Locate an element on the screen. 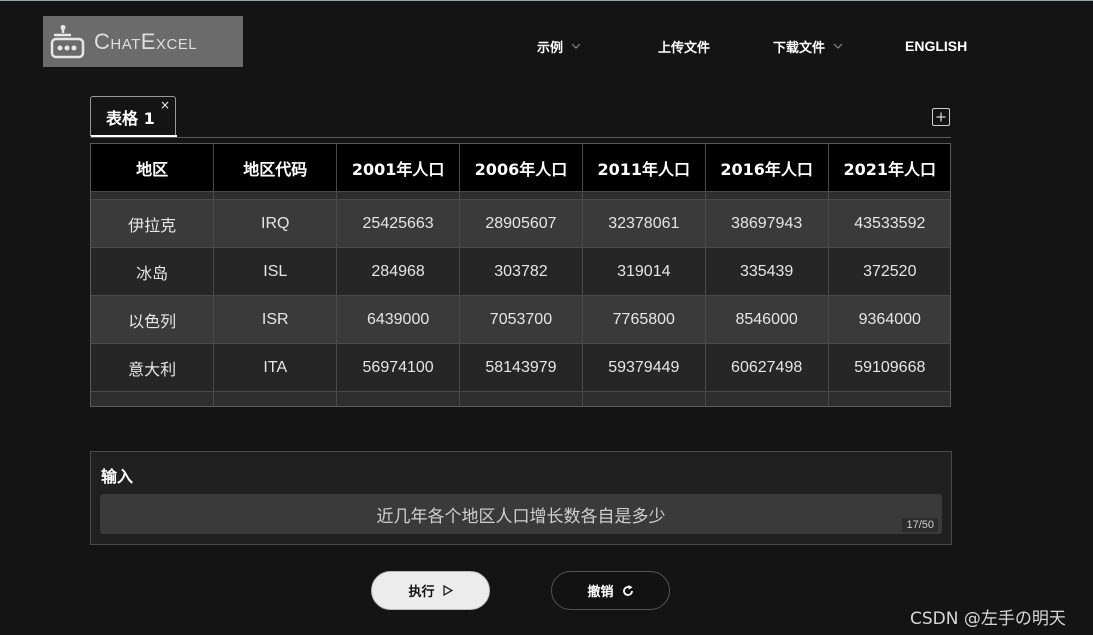 The image size is (1093, 635). column-header: 2006年人口 is located at coordinates (521, 168).